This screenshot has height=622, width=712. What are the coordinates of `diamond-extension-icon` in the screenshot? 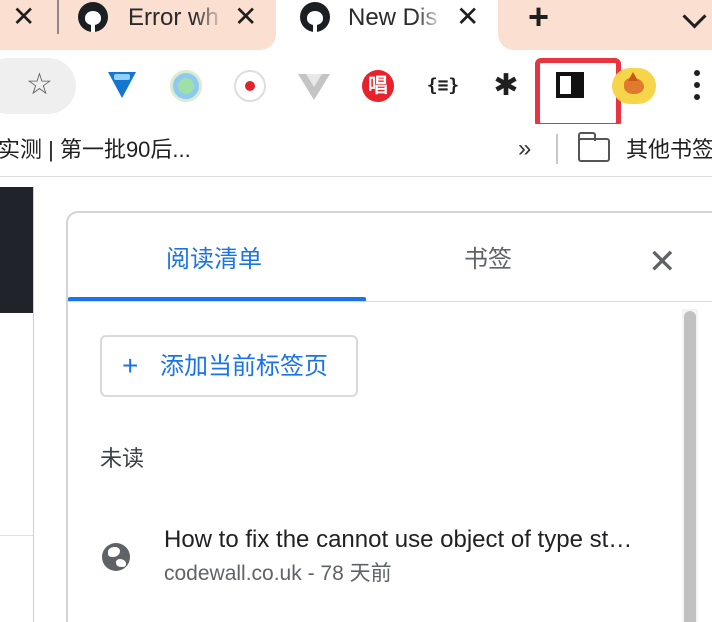 It's located at (122, 86).